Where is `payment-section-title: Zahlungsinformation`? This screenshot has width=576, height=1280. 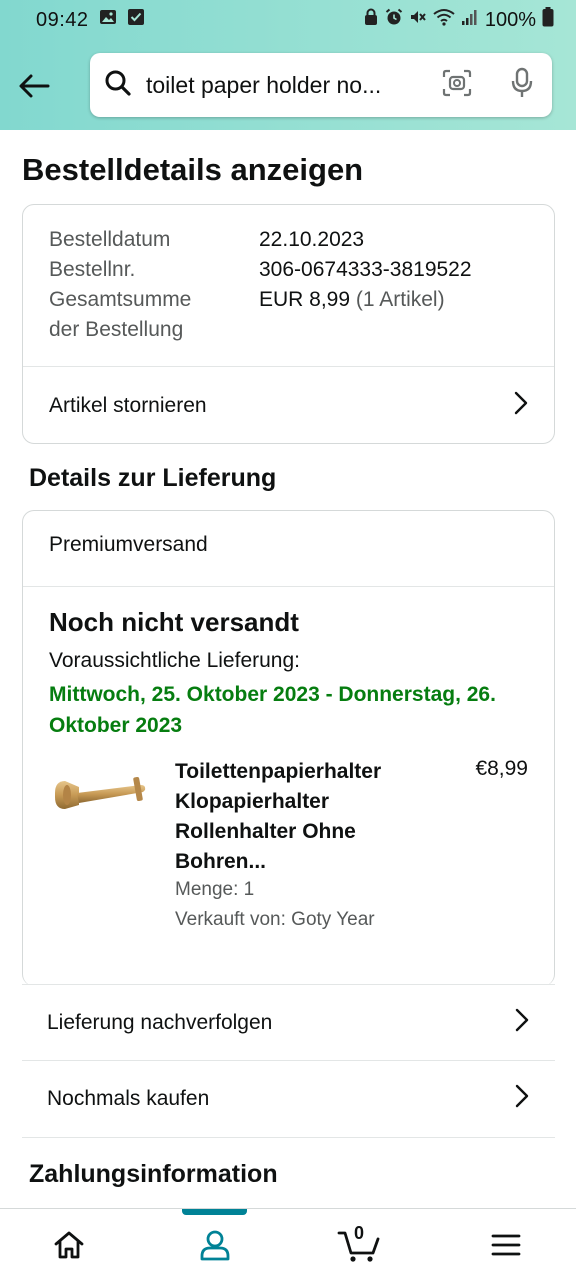 payment-section-title: Zahlungsinformation is located at coordinates (153, 1174).